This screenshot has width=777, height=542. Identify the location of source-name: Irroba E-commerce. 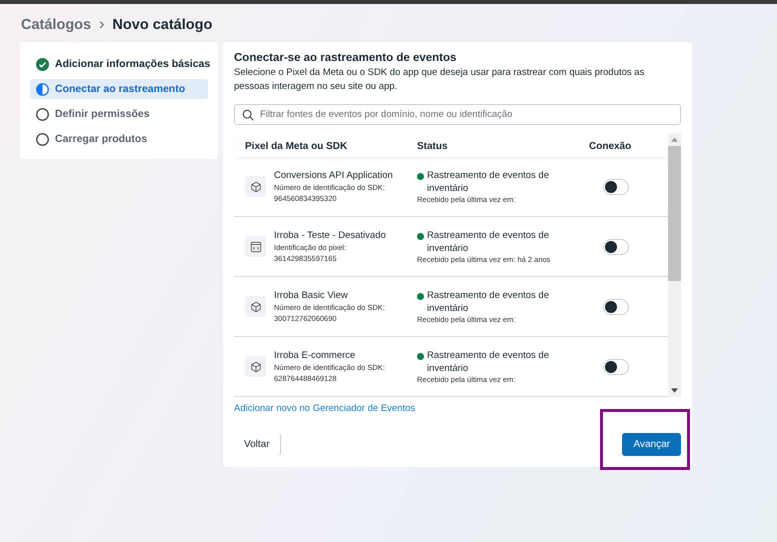
(315, 355).